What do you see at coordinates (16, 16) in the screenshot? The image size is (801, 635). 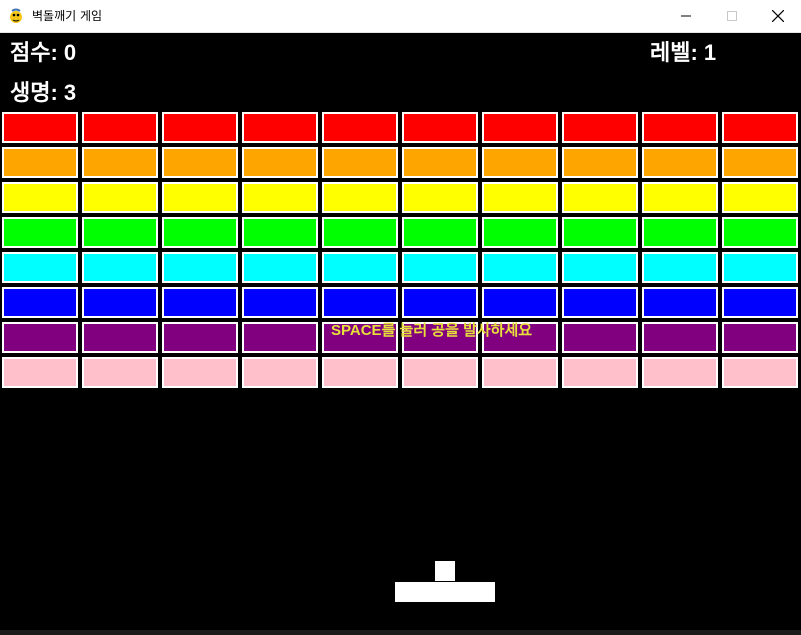 I see `python-snake-icon` at bounding box center [16, 16].